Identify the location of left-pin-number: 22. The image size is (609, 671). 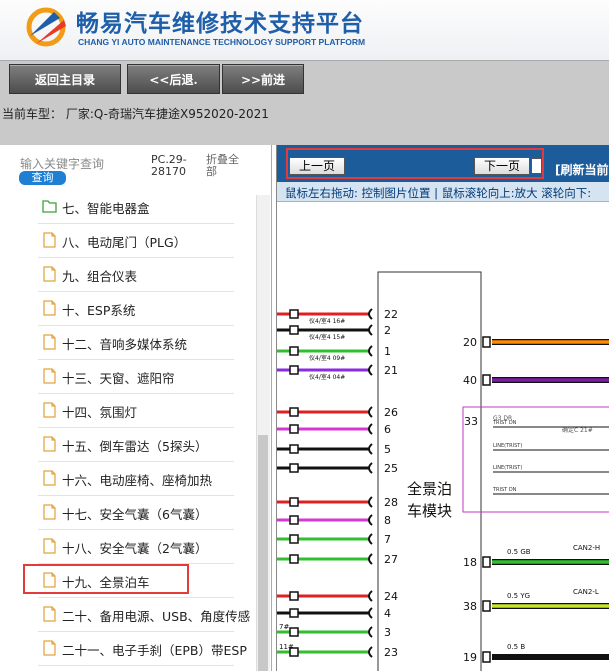
(391, 314).